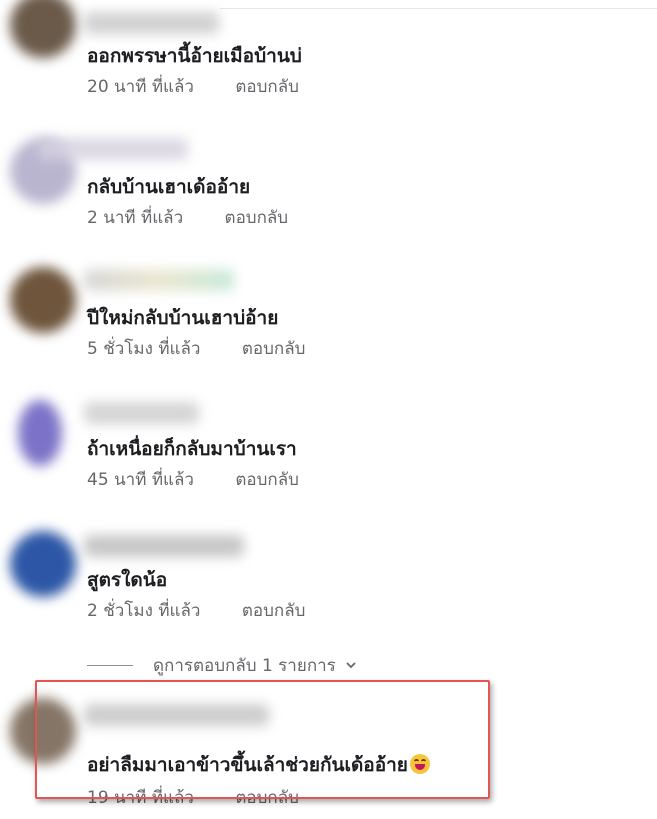 The width and height of the screenshot is (657, 819). I want to click on comment-text: ถ้าเหนื่อยก็กลับมาบ้านเรา, so click(192, 449).